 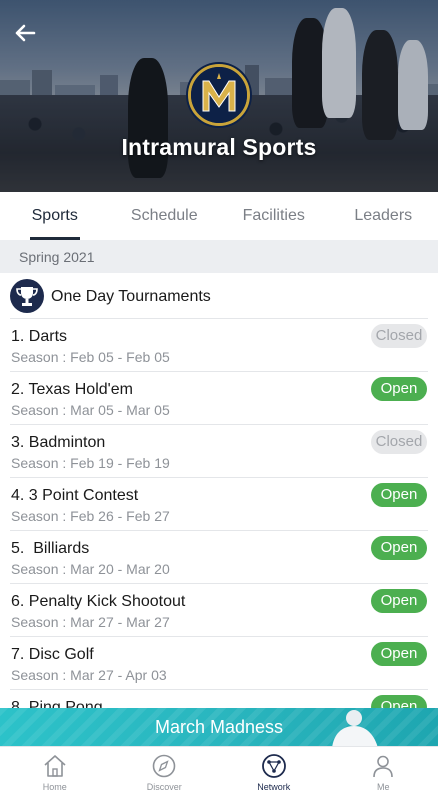 I want to click on tab-leaders: Leaders, so click(x=383, y=216).